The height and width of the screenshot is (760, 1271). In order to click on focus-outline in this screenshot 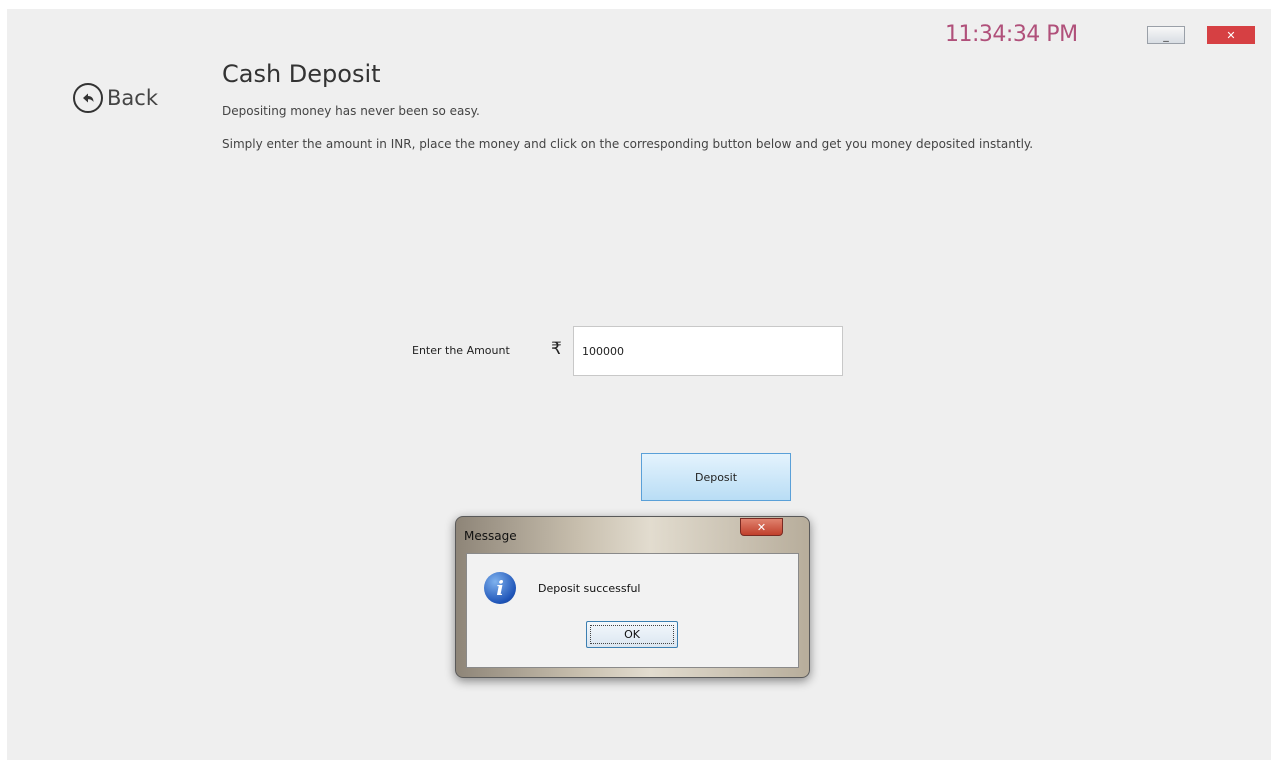, I will do `click(632, 634)`.